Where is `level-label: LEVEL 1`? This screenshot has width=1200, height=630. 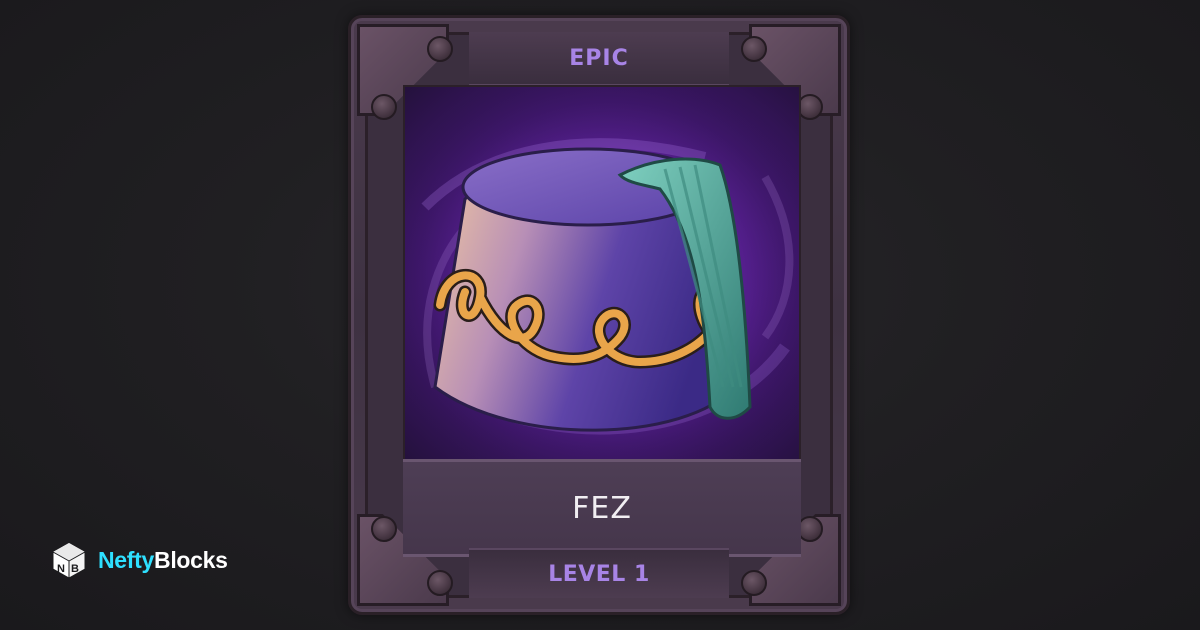
level-label: LEVEL 1 is located at coordinates (599, 574).